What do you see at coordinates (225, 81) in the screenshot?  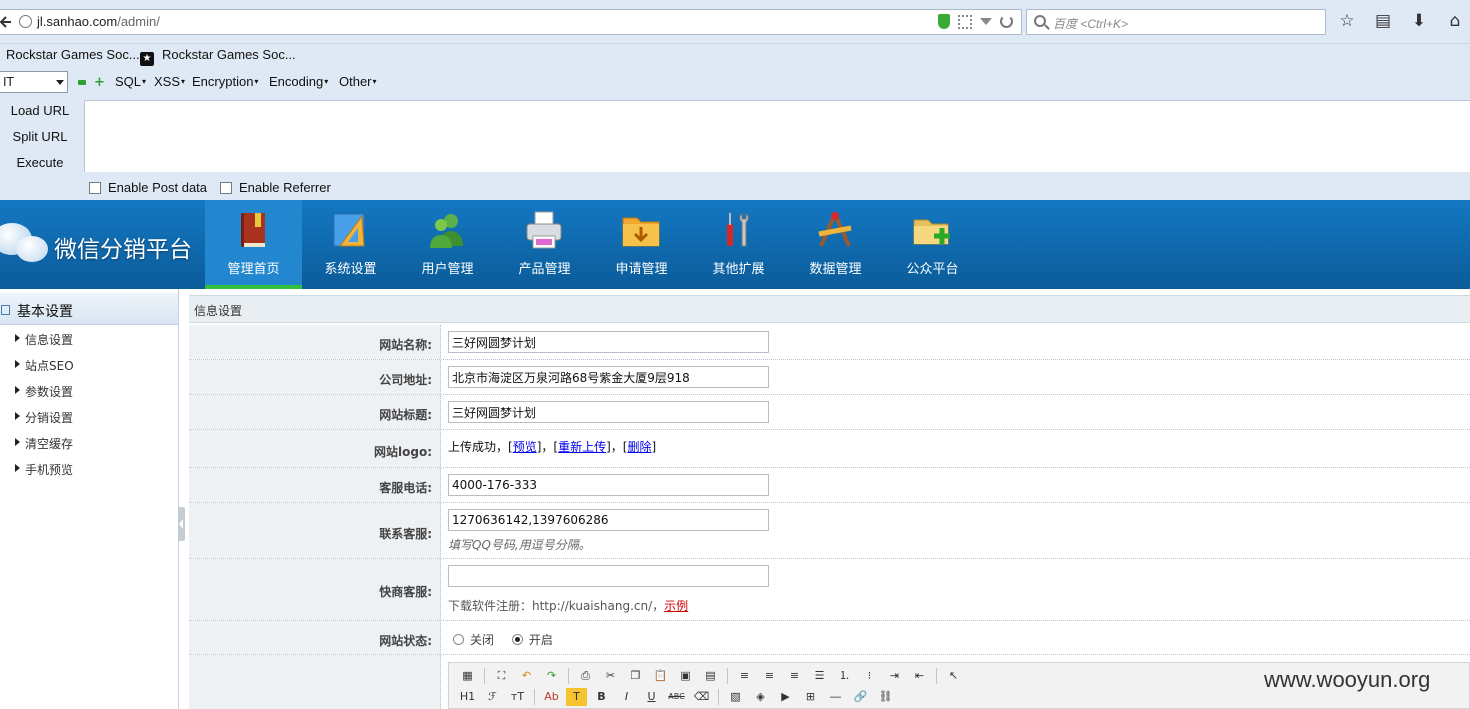 I see `menu-encryption: Encryption▾` at bounding box center [225, 81].